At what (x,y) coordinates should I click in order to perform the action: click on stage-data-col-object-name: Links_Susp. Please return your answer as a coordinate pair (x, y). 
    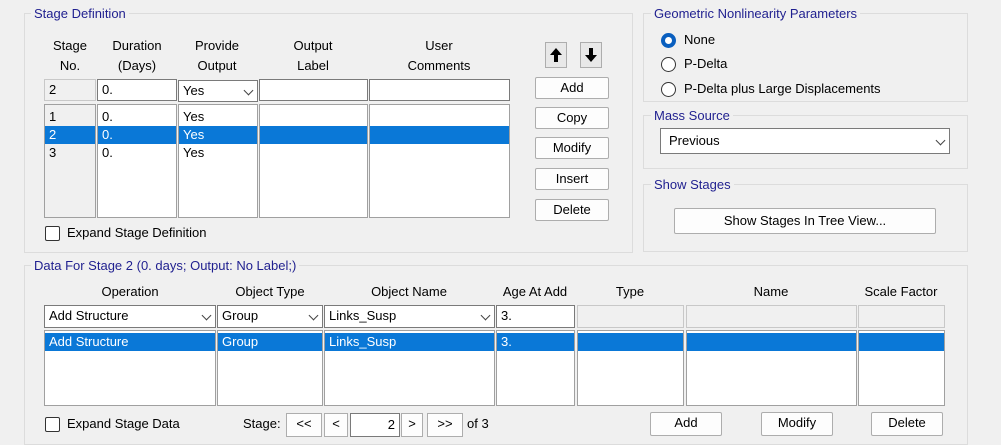
    Looking at the image, I should click on (409, 368).